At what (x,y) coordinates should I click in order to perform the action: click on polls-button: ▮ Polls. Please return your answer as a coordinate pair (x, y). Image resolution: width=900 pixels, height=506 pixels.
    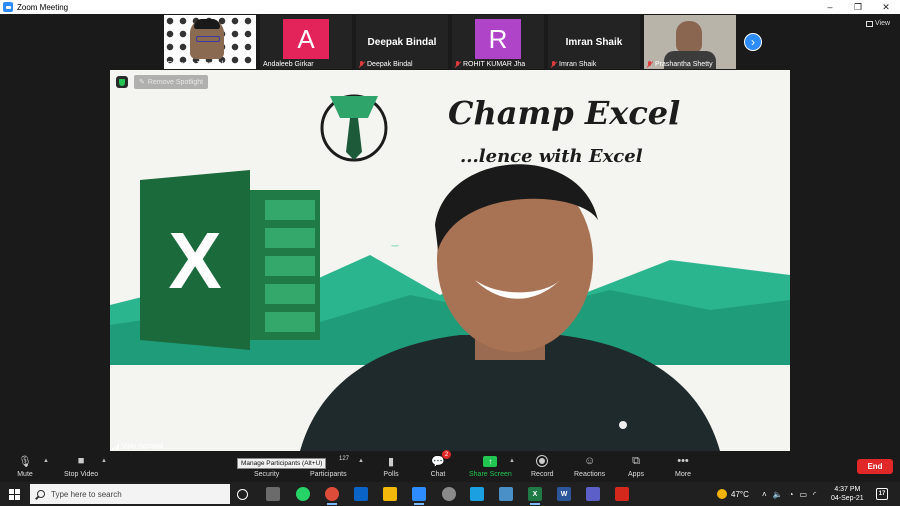
    Looking at the image, I should click on (391, 468).